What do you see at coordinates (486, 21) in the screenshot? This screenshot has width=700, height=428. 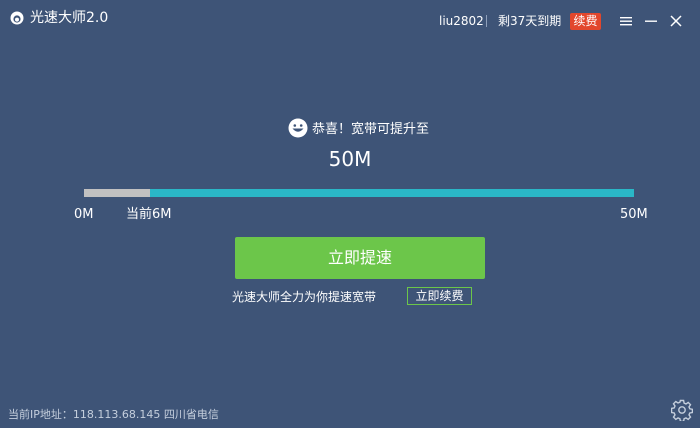 I see `divider` at bounding box center [486, 21].